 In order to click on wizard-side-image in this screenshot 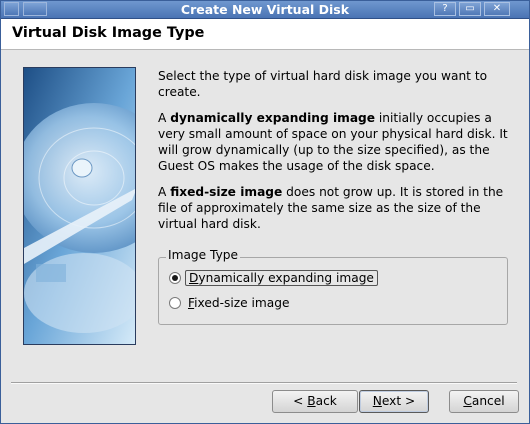, I will do `click(79, 206)`.